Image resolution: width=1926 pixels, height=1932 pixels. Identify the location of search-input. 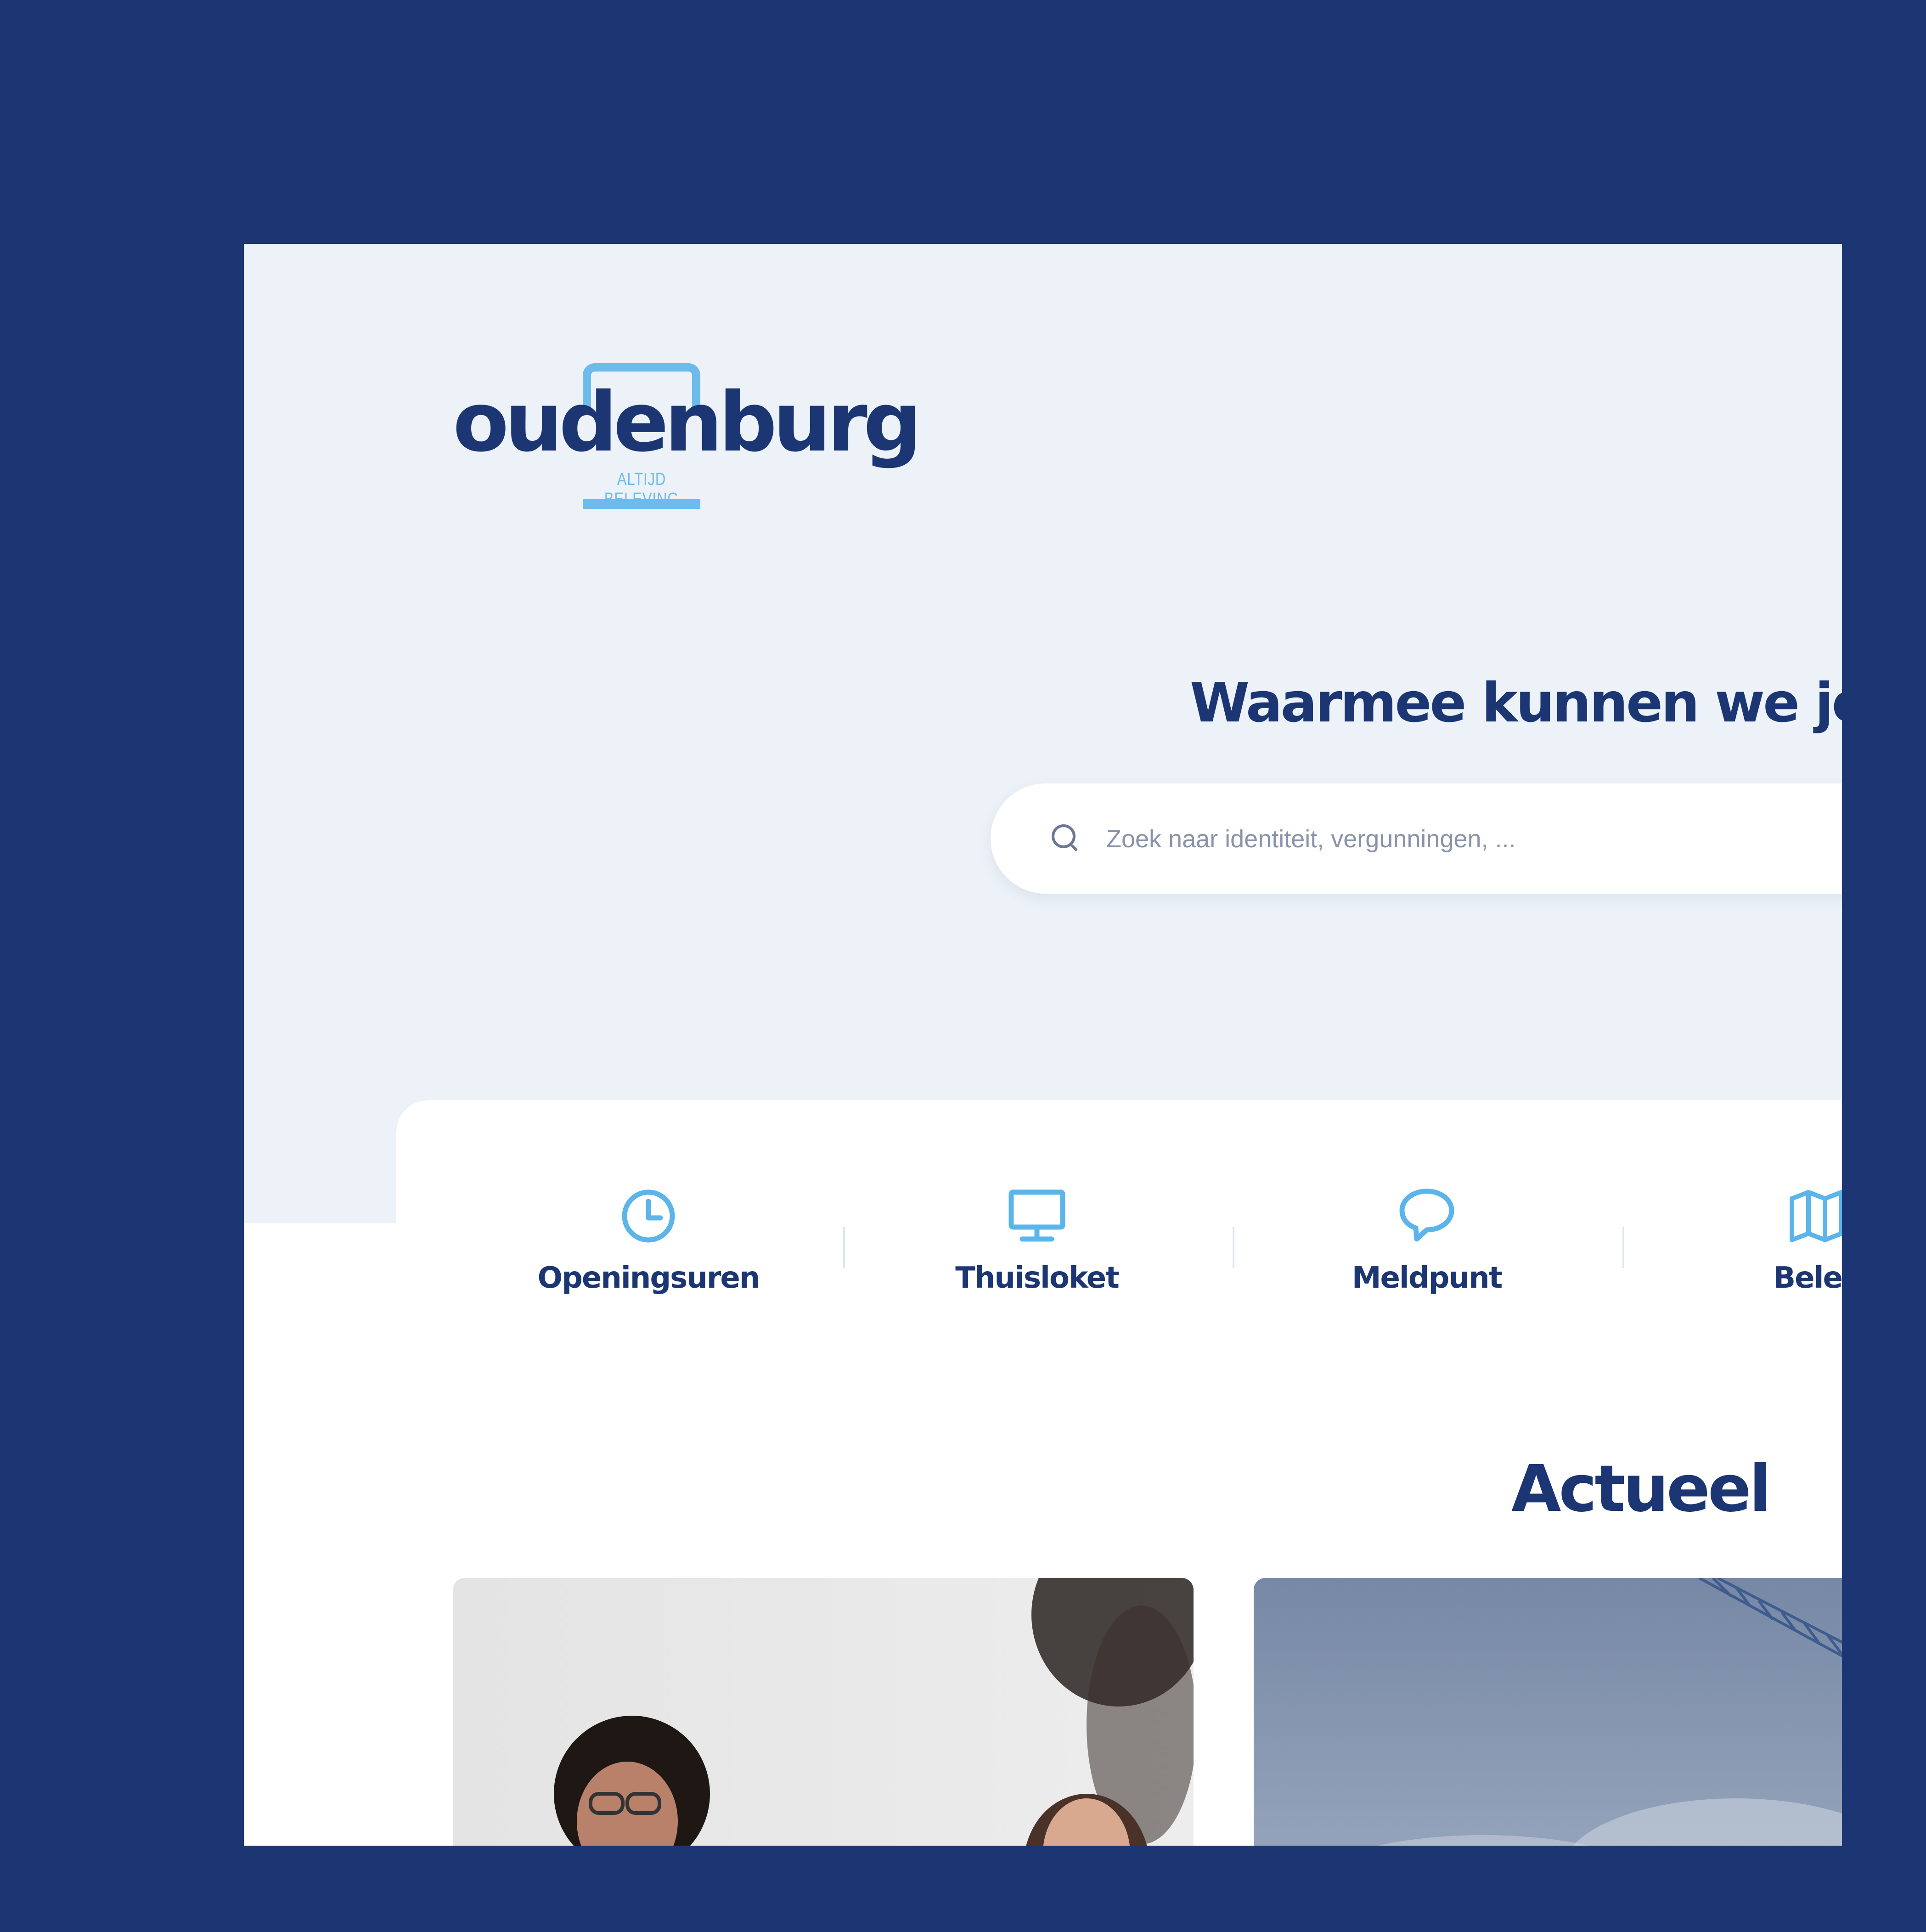
(1473, 839).